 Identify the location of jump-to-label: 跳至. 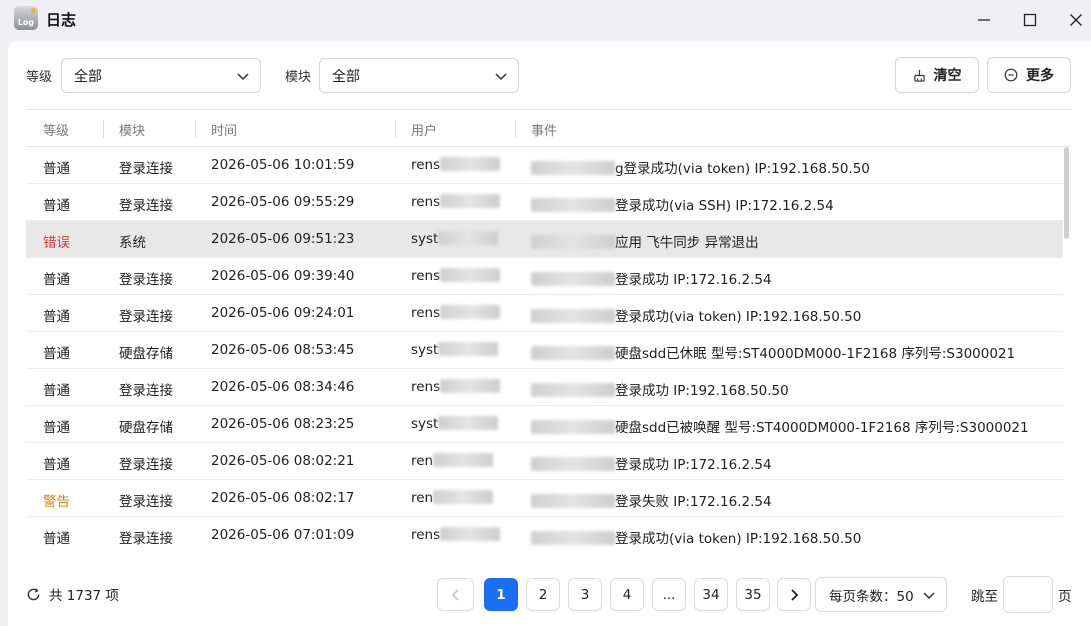
(984, 597).